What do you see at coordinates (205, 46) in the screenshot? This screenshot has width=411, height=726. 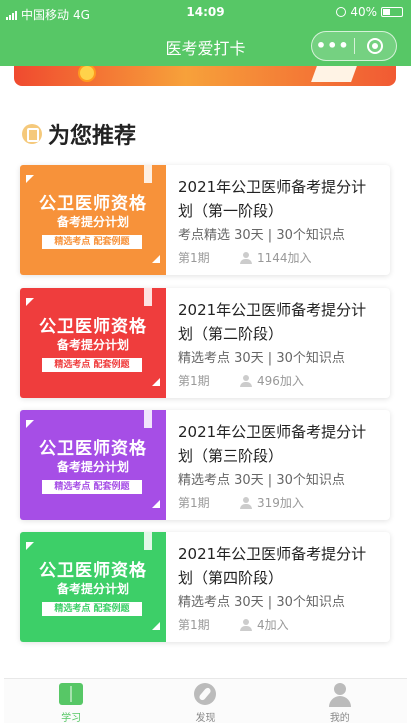 I see `navigation-bar: 医考爱打卡 •••` at bounding box center [205, 46].